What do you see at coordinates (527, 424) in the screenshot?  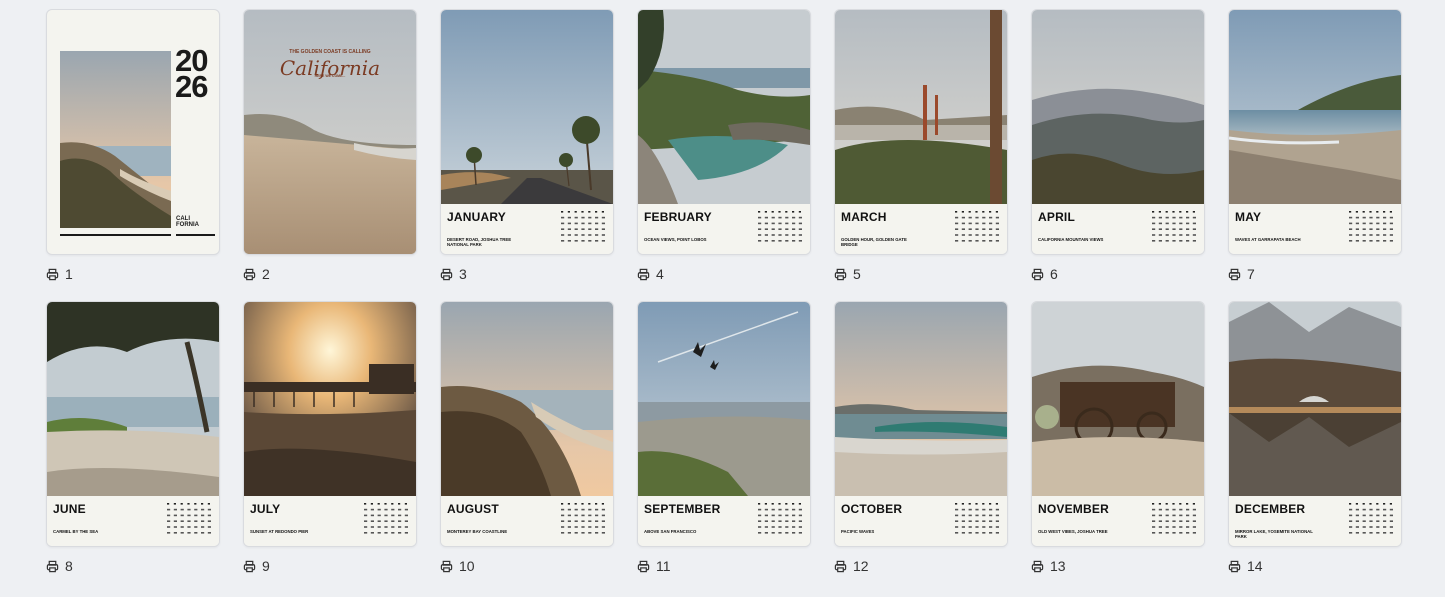 I see `page-thumbnail: AUGUST MONTEREY BAY COASTLINE` at bounding box center [527, 424].